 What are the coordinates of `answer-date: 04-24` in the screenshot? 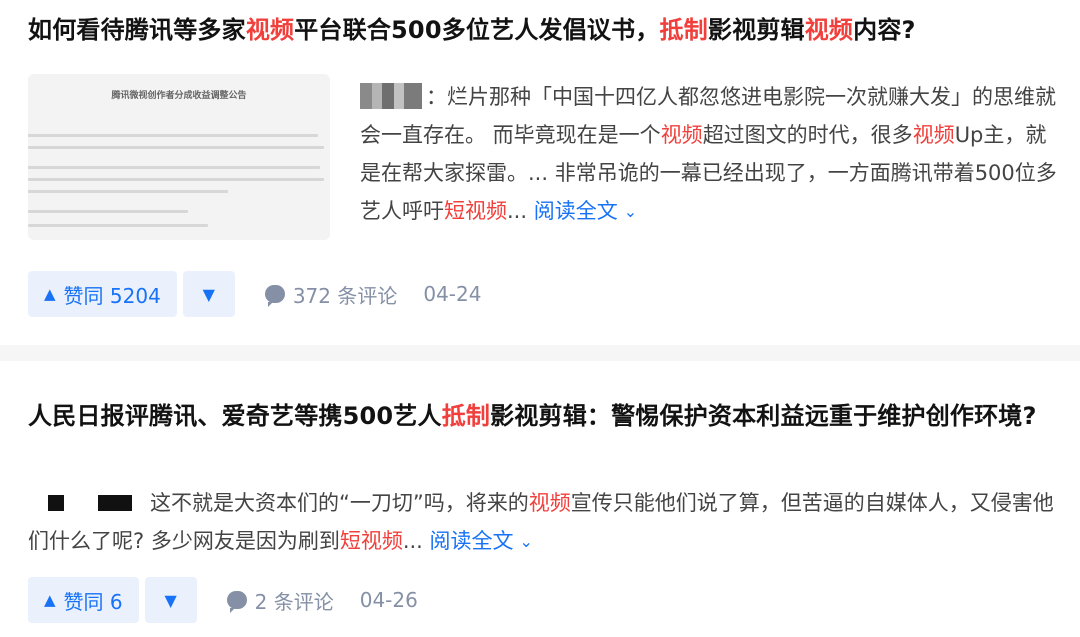 It's located at (452, 294).